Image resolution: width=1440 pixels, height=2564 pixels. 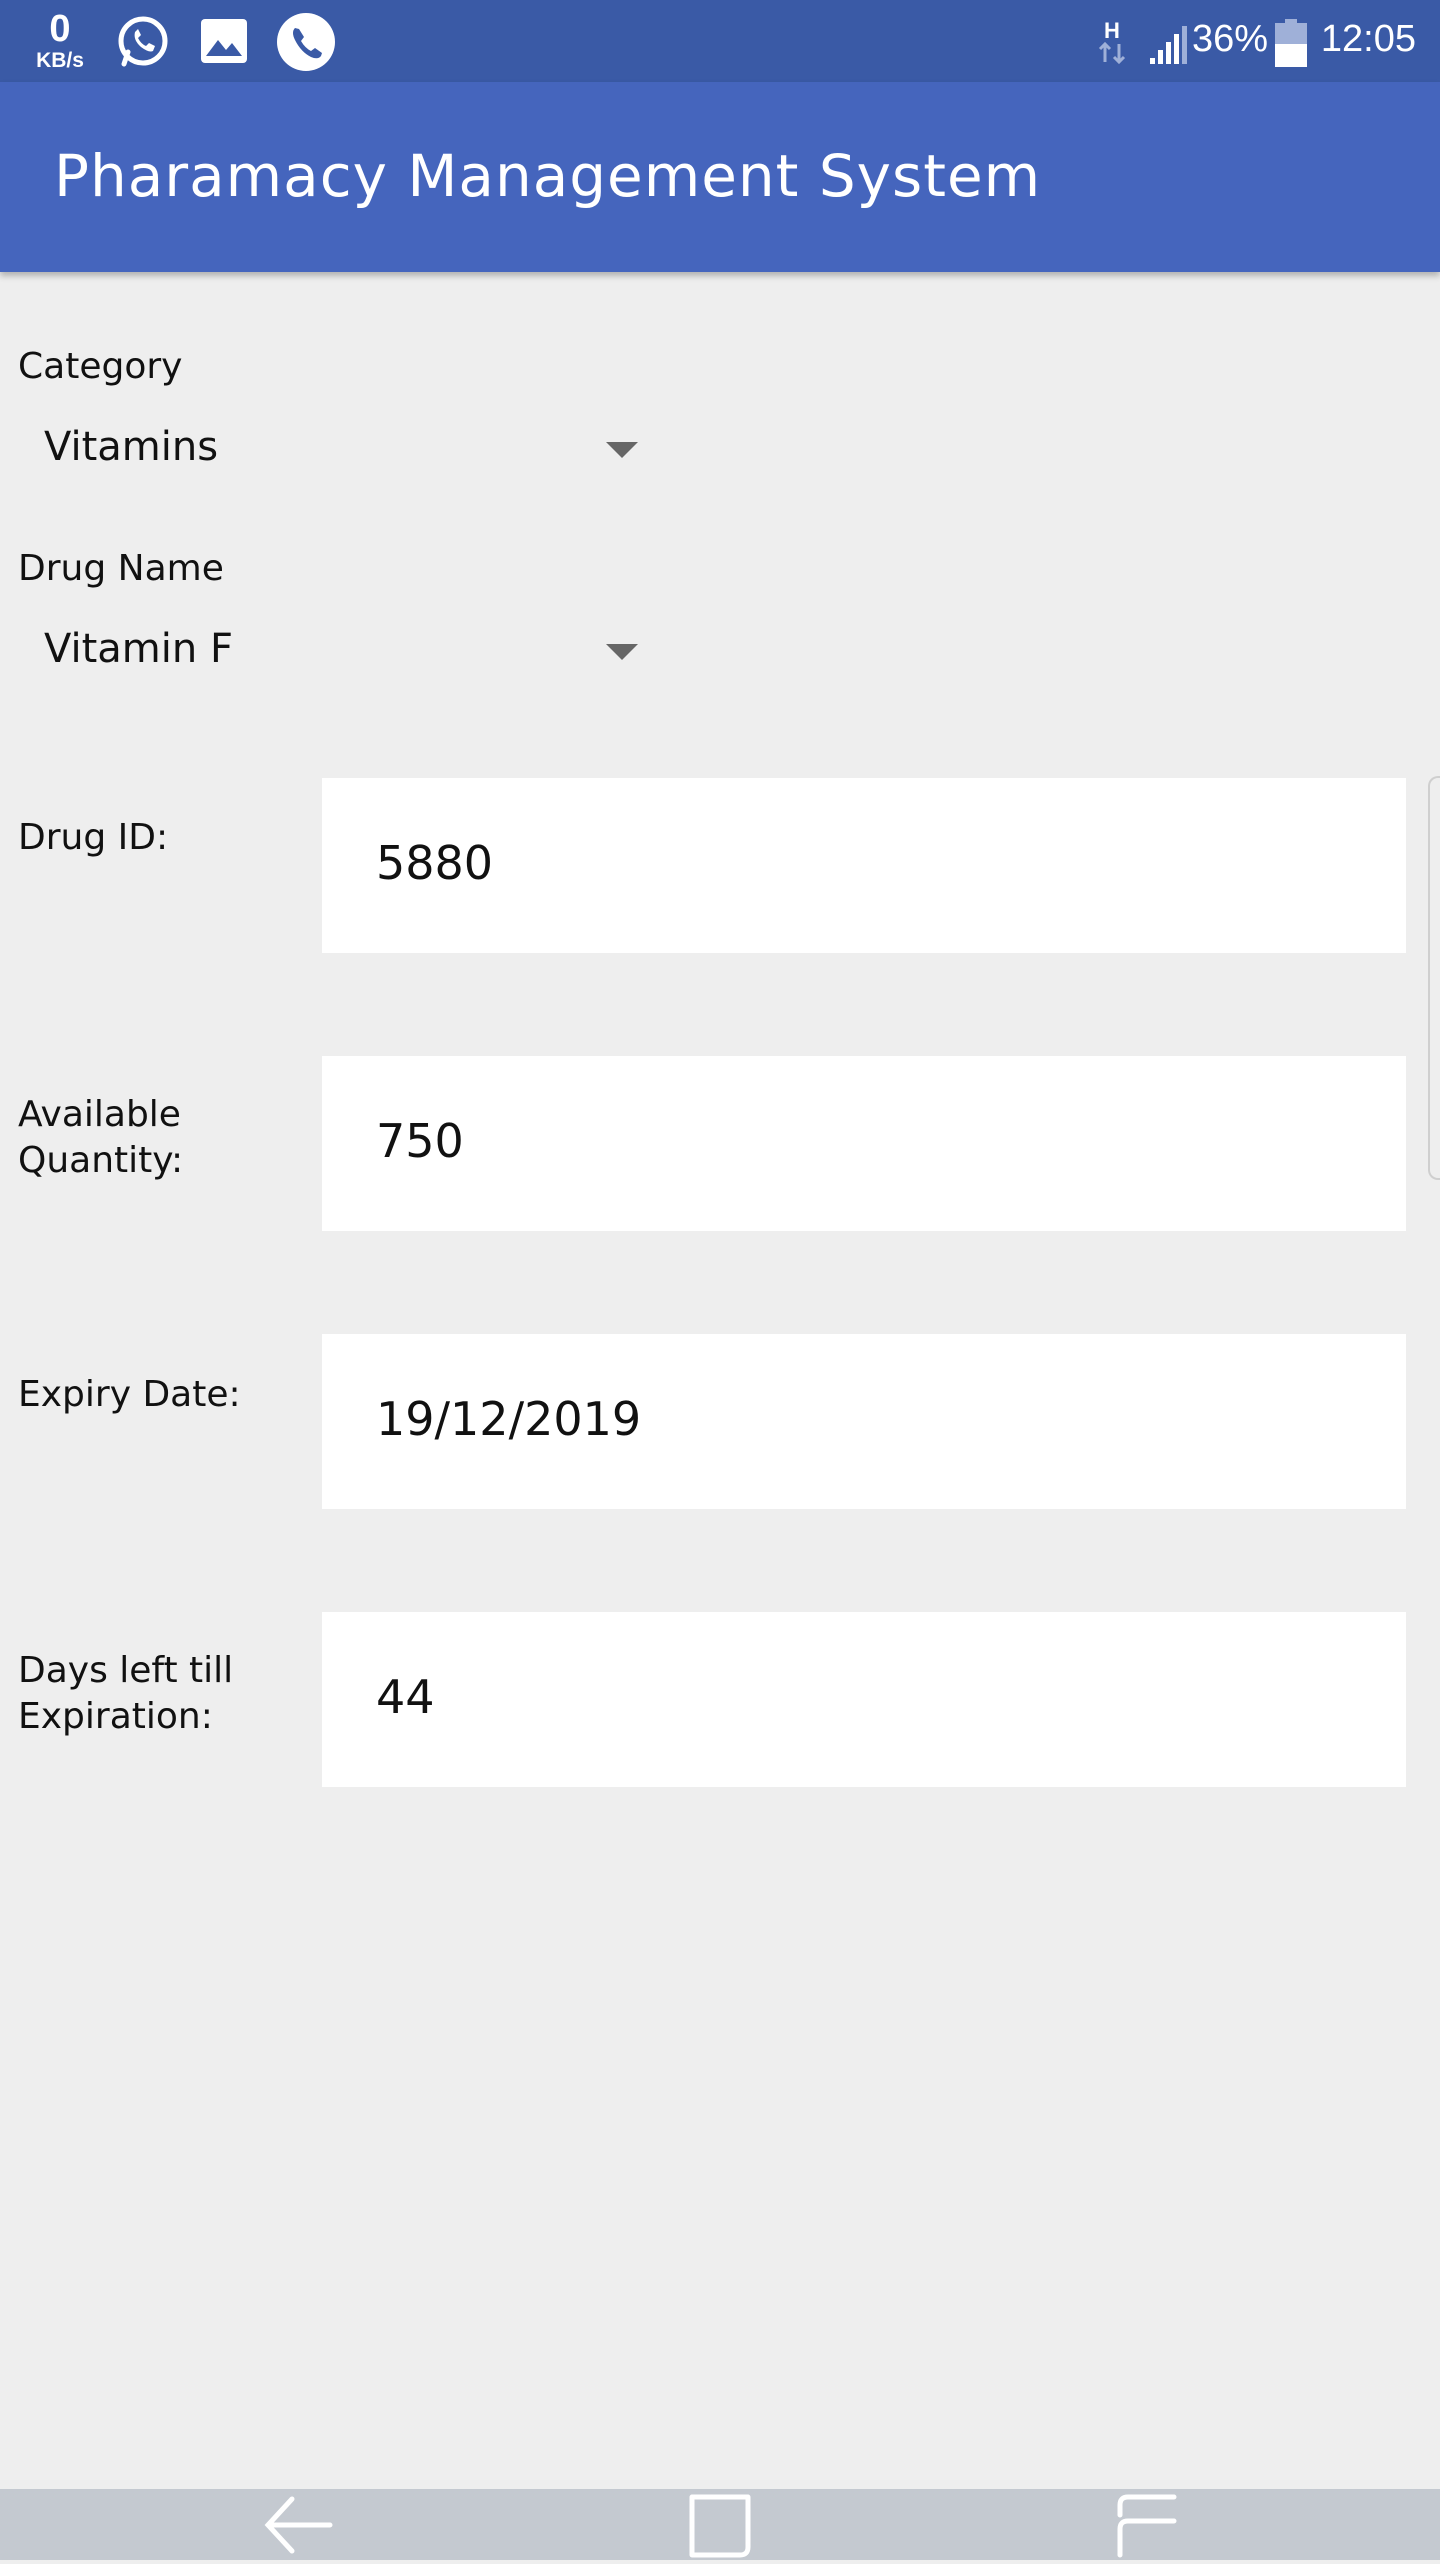 What do you see at coordinates (435, 863) in the screenshot?
I see `drug-id-value: 5880` at bounding box center [435, 863].